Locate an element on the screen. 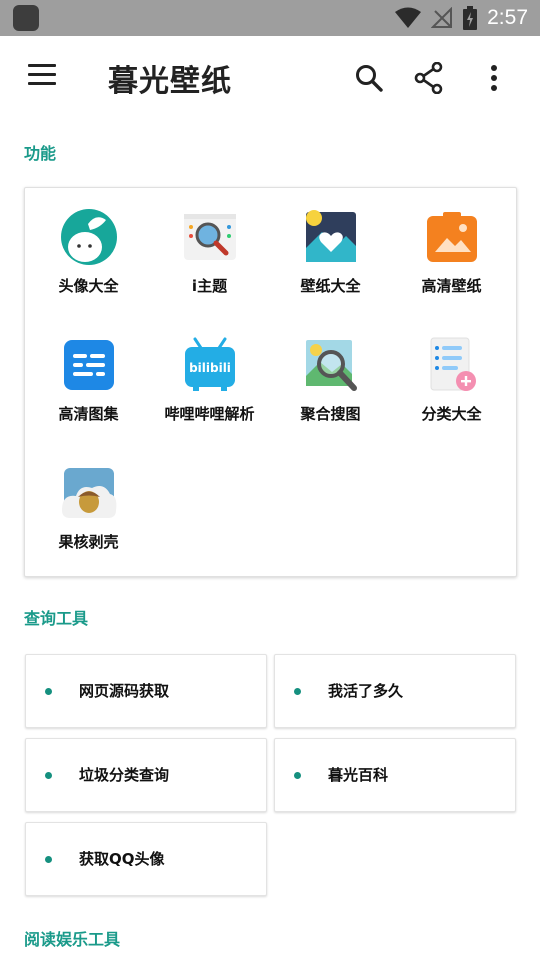  wifi-icon is located at coordinates (408, 17).